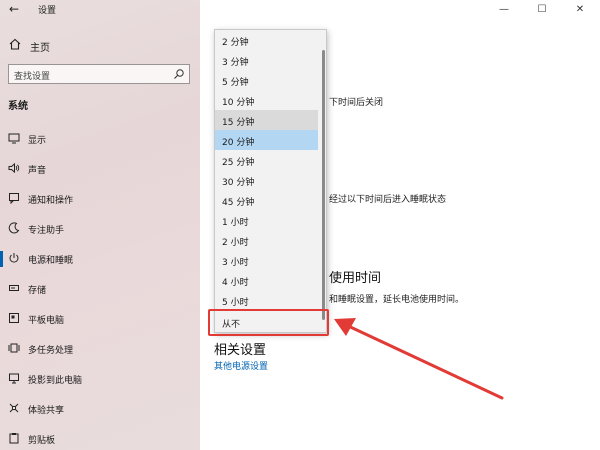 The width and height of the screenshot is (600, 450). Describe the element at coordinates (14, 258) in the screenshot. I see `power-icon` at that location.